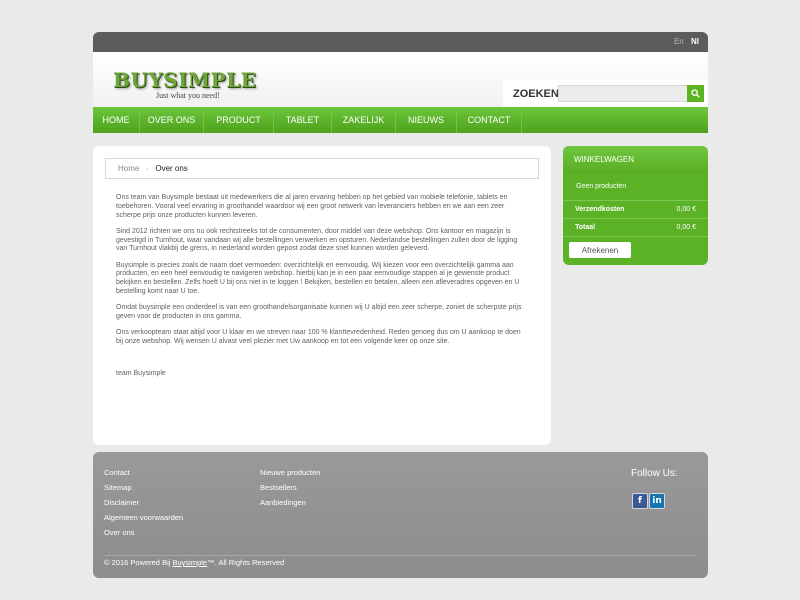 This screenshot has height=600, width=800. Describe the element at coordinates (635, 159) in the screenshot. I see `cart-title: WINKELWAGEN` at that location.